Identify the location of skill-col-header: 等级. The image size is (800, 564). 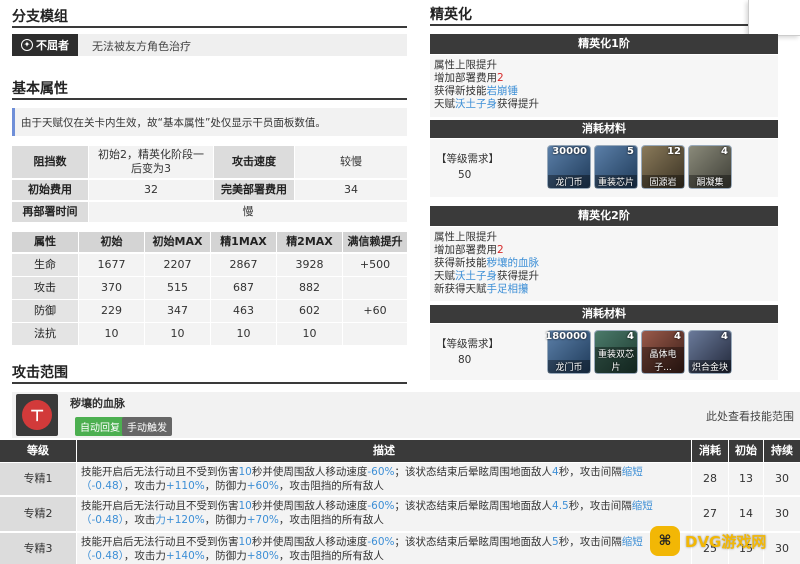
(38, 451).